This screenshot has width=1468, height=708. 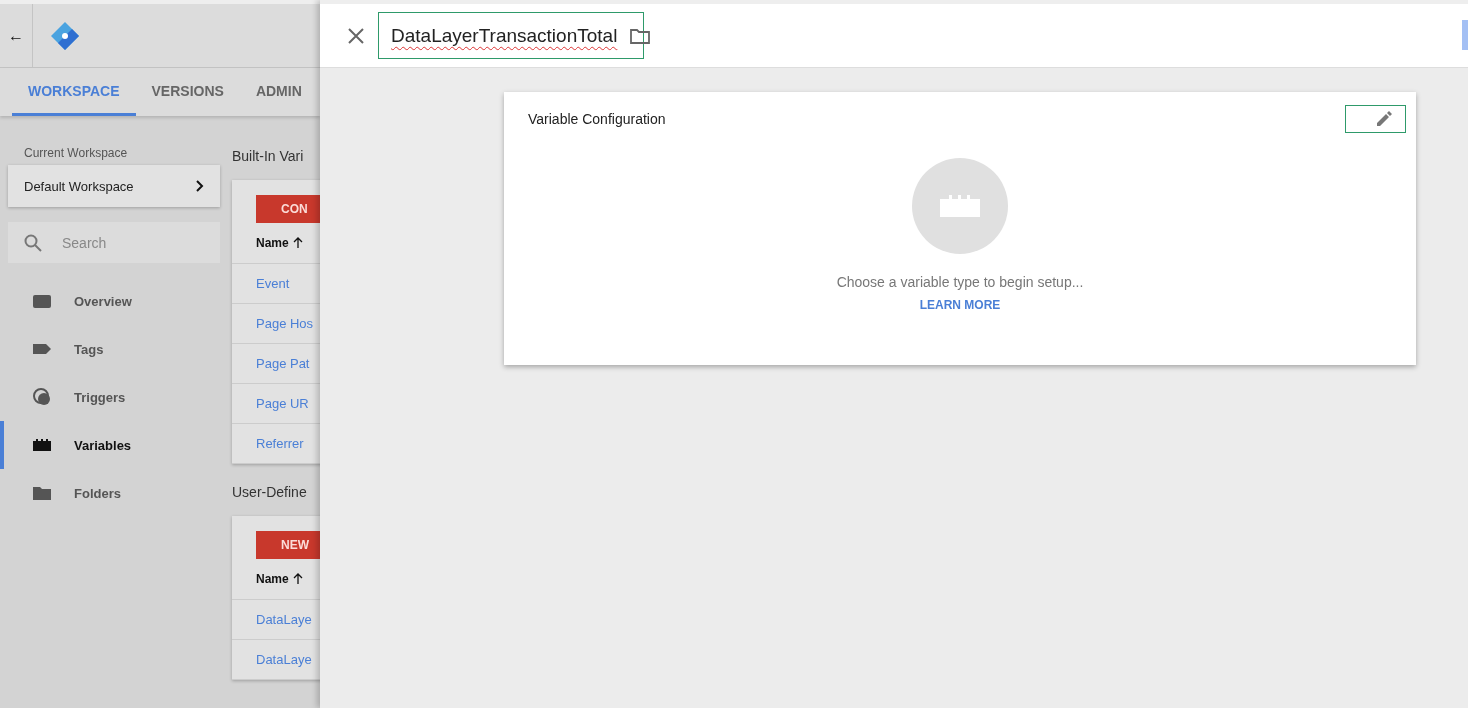 I want to click on nav-tab: ADMIN, so click(x=278, y=92).